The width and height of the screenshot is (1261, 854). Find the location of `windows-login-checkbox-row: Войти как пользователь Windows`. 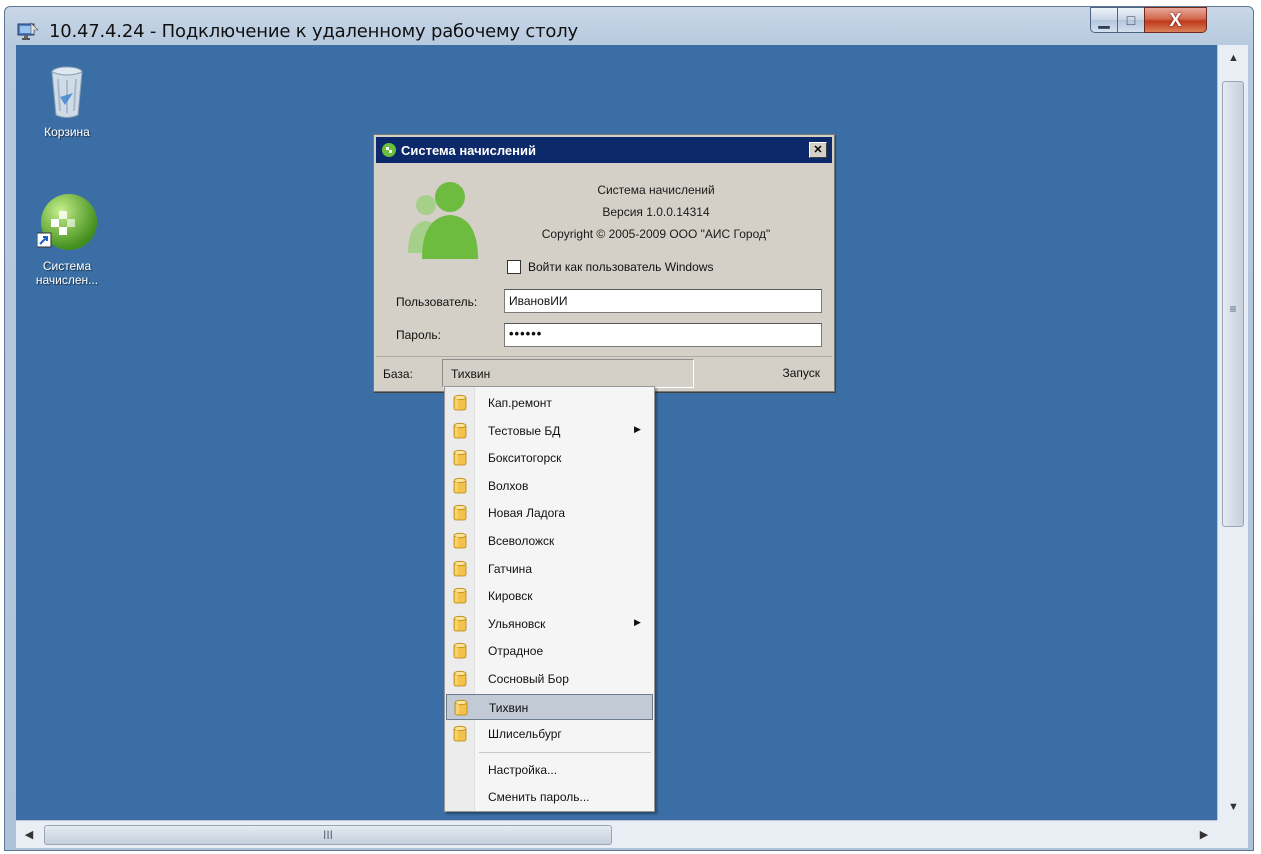

windows-login-checkbox-row: Войти как пользователь Windows is located at coordinates (610, 267).